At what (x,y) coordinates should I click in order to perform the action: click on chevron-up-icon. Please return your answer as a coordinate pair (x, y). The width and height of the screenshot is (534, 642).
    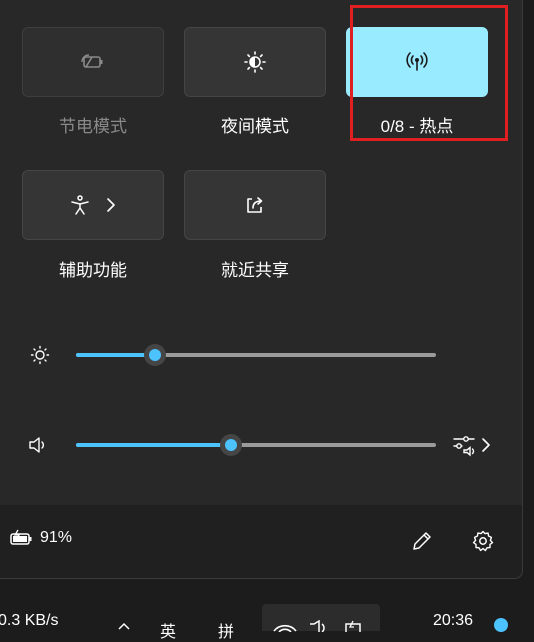
    Looking at the image, I should click on (124, 625).